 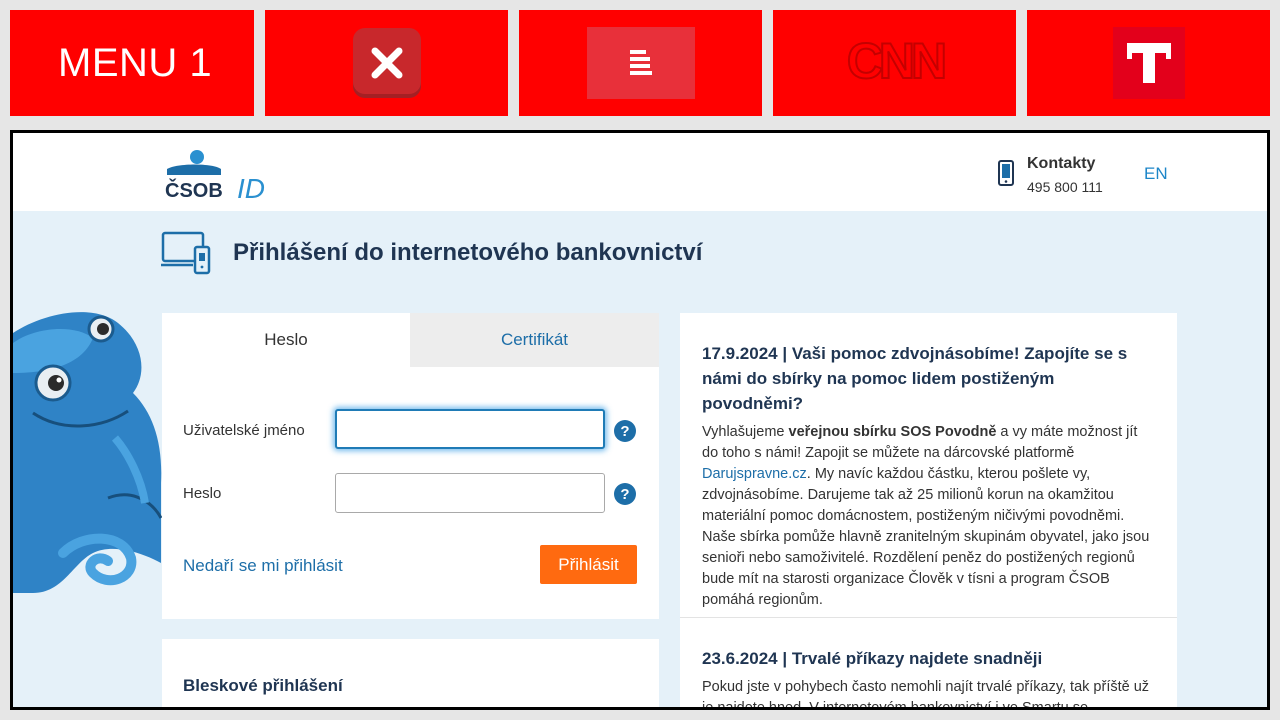 What do you see at coordinates (263, 566) in the screenshot?
I see `forgot-login-link: Nedaří se mi přihlásit` at bounding box center [263, 566].